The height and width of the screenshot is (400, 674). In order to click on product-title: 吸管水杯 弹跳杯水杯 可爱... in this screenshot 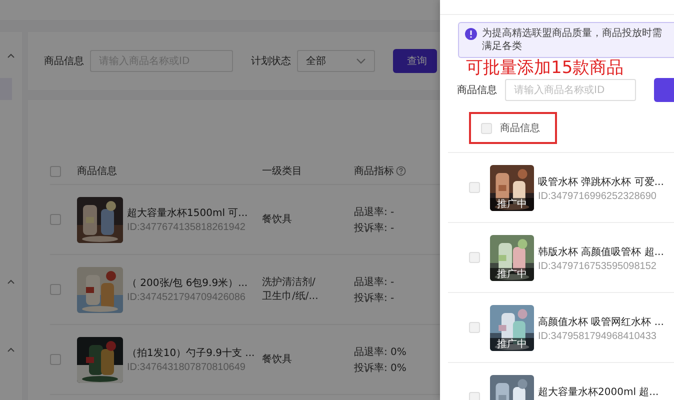, I will do `click(601, 182)`.